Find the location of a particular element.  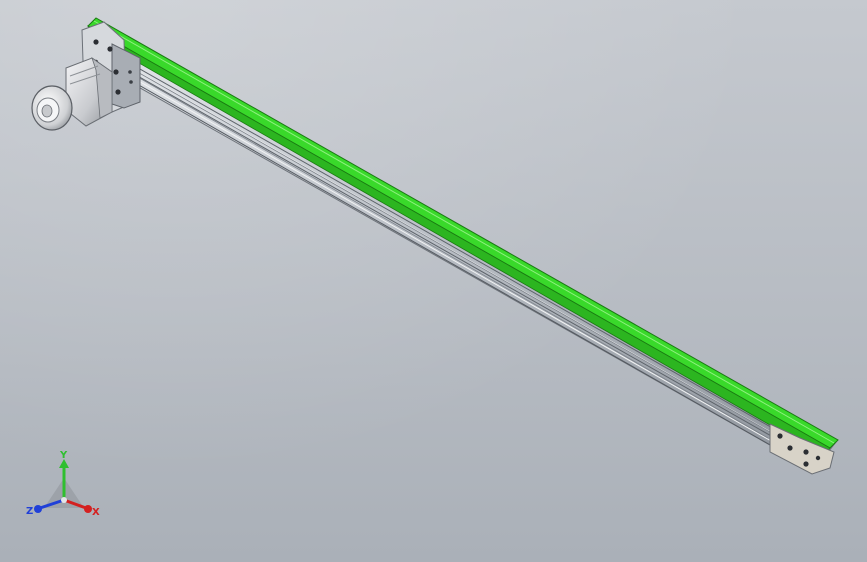

y-axis-label: Y is located at coordinates (63, 455).